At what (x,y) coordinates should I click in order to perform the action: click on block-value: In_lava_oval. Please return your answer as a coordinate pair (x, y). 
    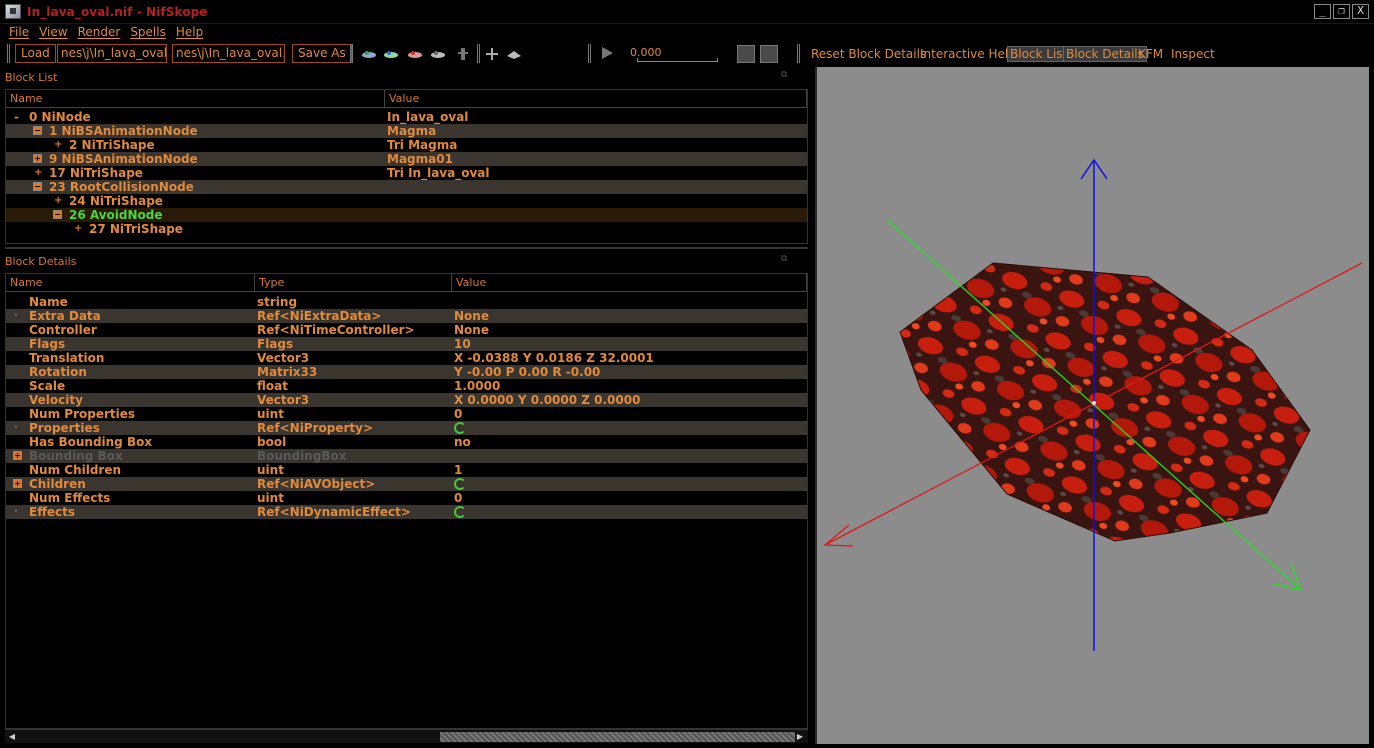
    Looking at the image, I should click on (428, 117).